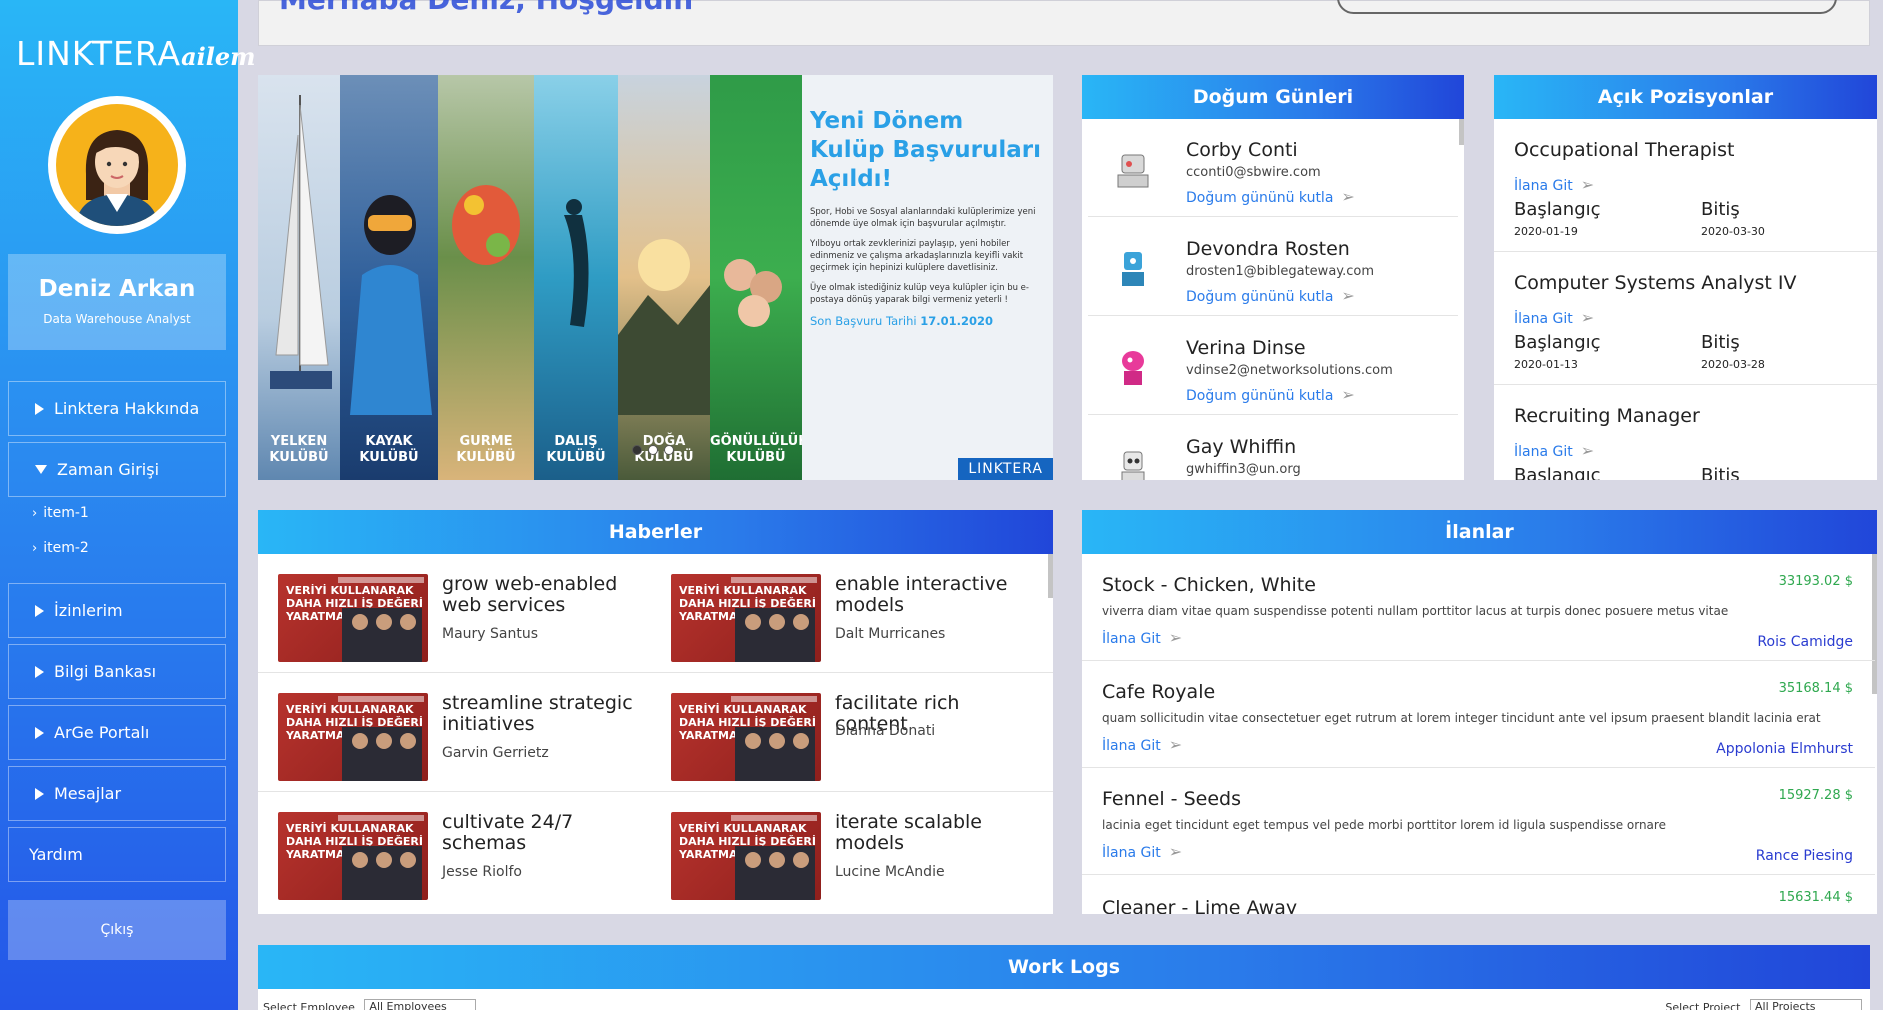 This screenshot has width=1883, height=1010. What do you see at coordinates (1273, 97) in the screenshot?
I see `birthdays-title: Doğum Günleri` at bounding box center [1273, 97].